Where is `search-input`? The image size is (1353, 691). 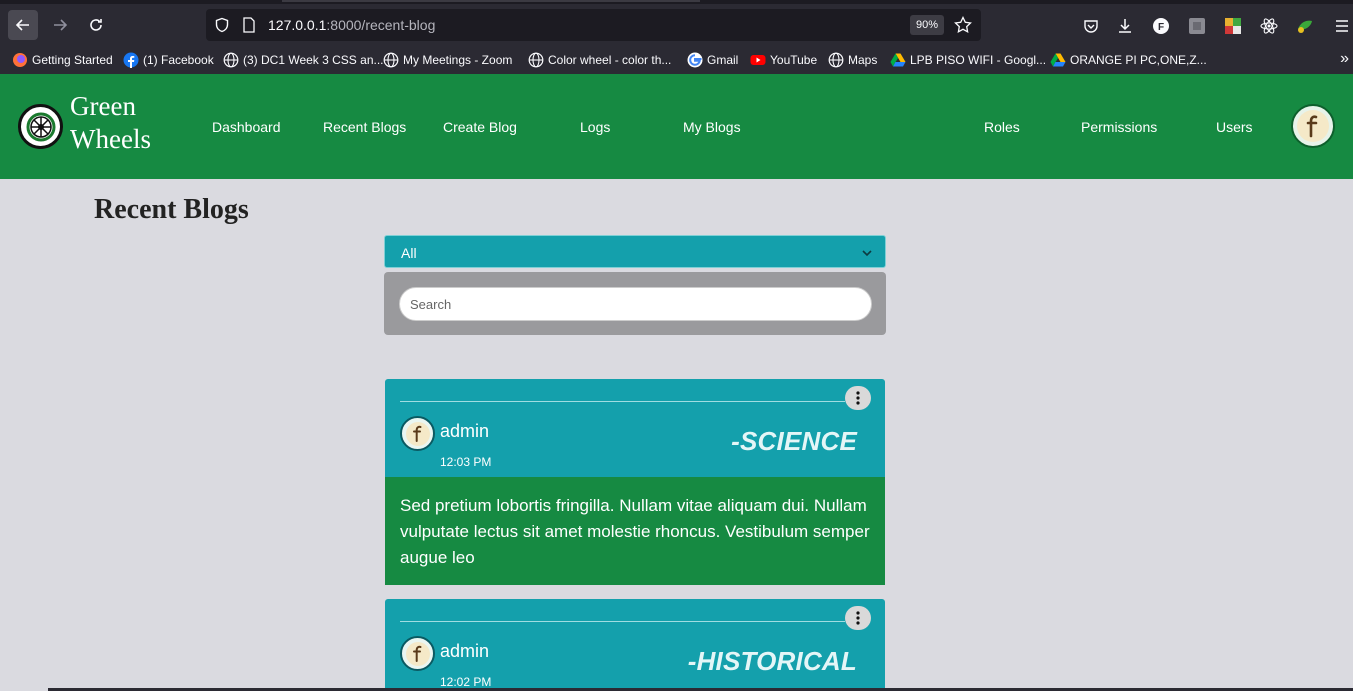
search-input is located at coordinates (635, 304).